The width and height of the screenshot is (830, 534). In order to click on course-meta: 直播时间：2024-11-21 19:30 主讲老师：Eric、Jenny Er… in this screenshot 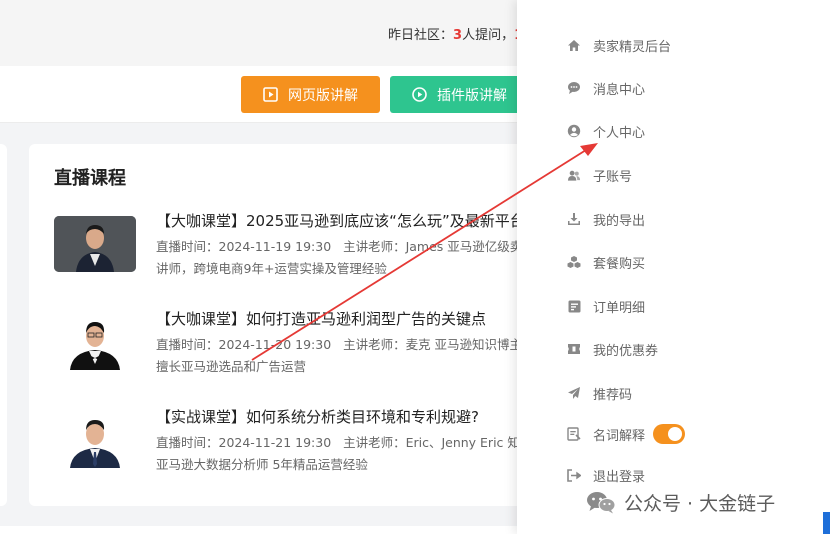, I will do `click(366, 454)`.